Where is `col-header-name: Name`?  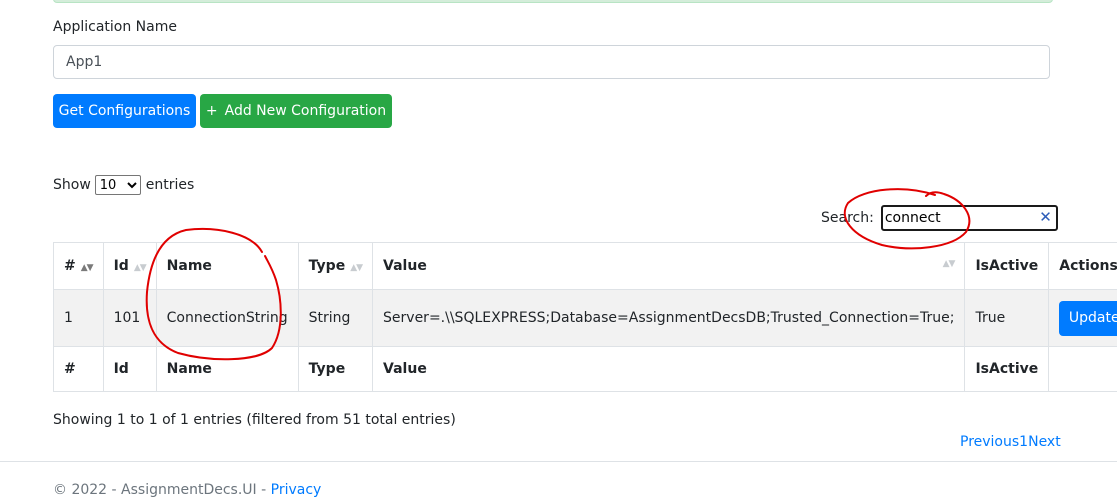
col-header-name: Name is located at coordinates (227, 266).